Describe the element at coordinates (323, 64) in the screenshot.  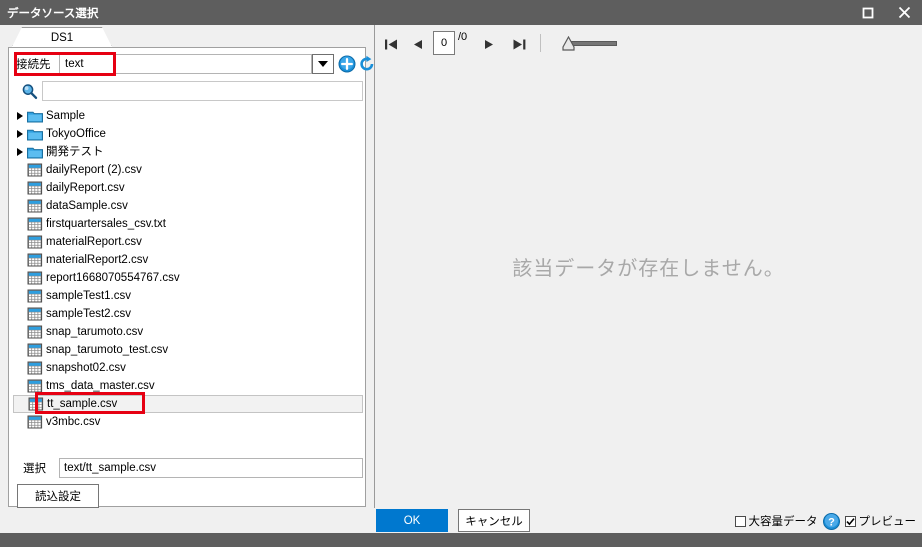
I see `connection-dropdown-button` at that location.